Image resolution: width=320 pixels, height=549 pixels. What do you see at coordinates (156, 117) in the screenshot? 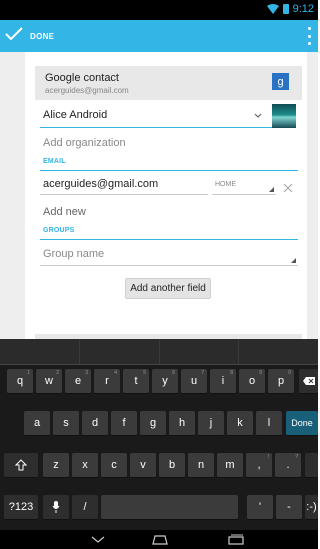
I see `name-field: Alice Android` at bounding box center [156, 117].